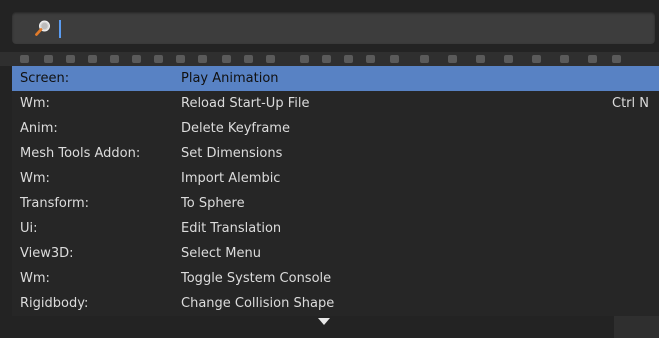 The image size is (659, 338). I want to click on result-category: Rigidbody:, so click(54, 303).